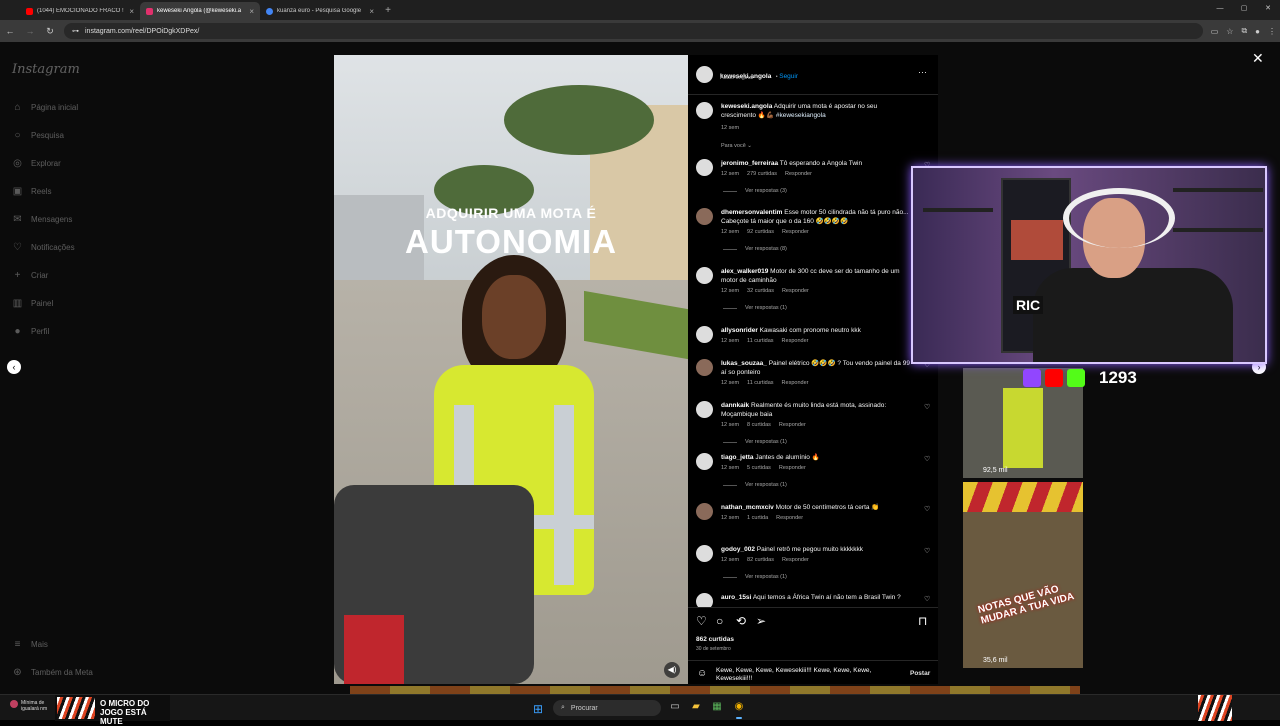 The image size is (1280, 726). What do you see at coordinates (75, 31) in the screenshot?
I see `site-info-icon: ⊶` at bounding box center [75, 31].